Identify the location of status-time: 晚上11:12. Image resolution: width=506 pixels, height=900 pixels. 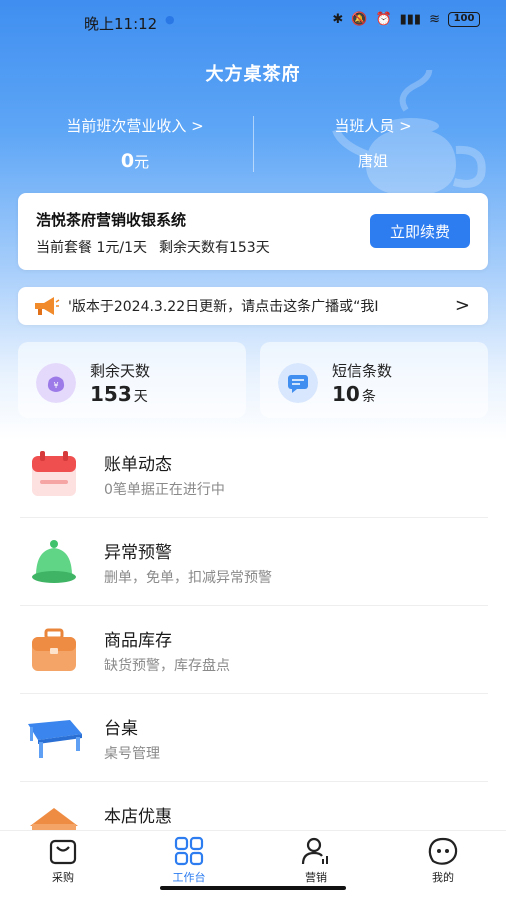
(121, 24).